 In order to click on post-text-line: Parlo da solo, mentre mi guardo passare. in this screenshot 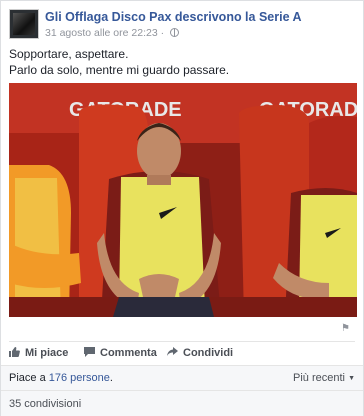, I will do `click(119, 70)`.